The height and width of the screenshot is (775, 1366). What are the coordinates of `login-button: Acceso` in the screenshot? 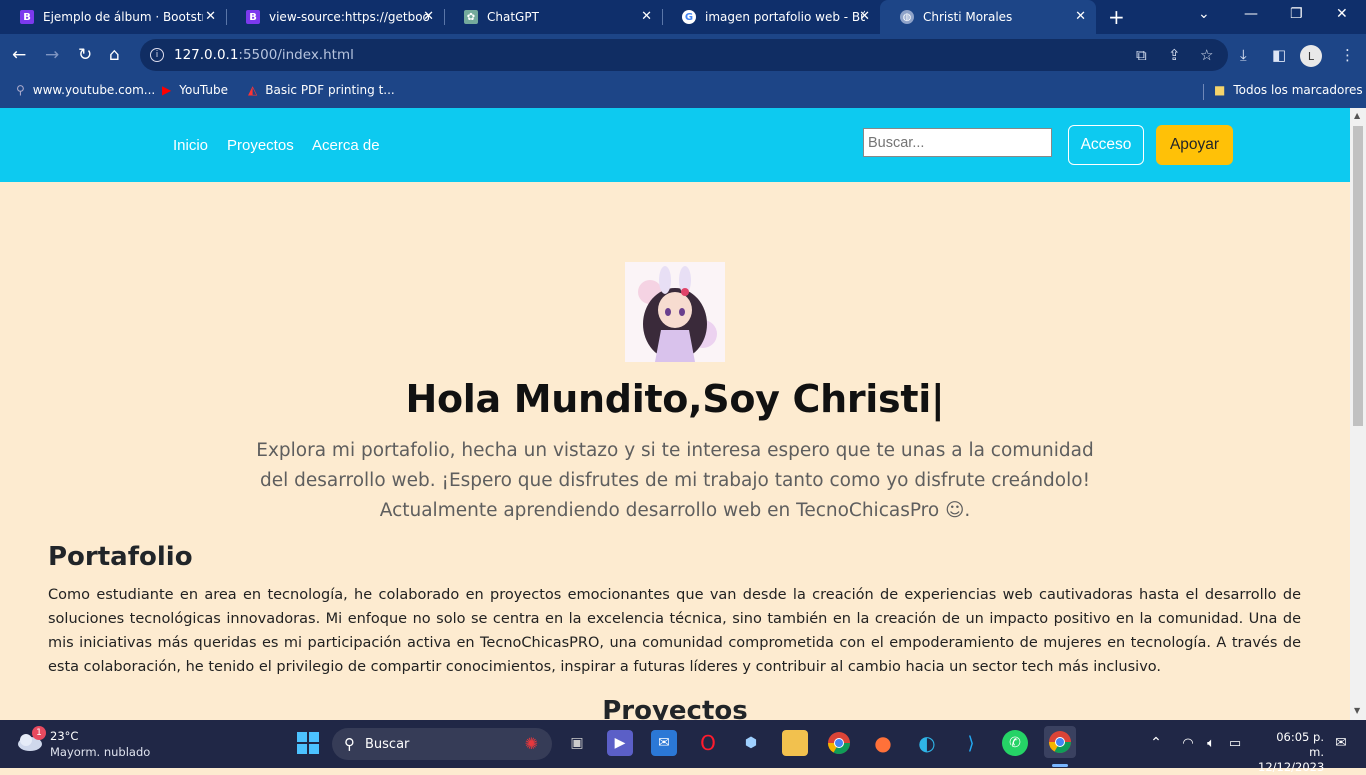 It's located at (1106, 145).